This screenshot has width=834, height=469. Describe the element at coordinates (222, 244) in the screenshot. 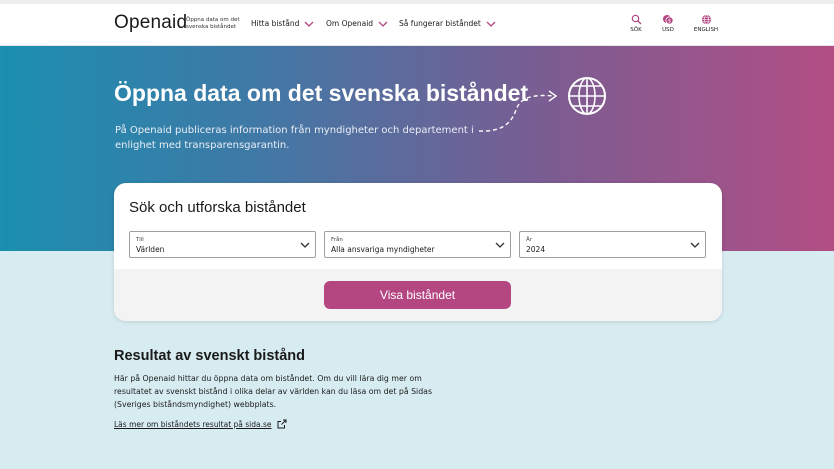

I see `recipient-select: Till Världen` at that location.